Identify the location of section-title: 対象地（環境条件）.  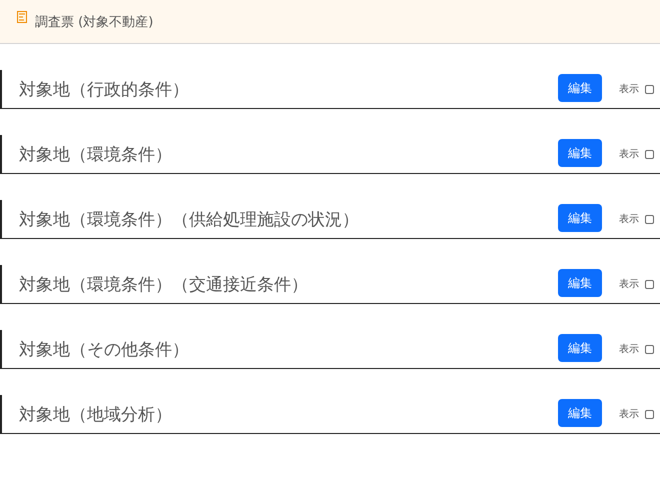
(96, 155).